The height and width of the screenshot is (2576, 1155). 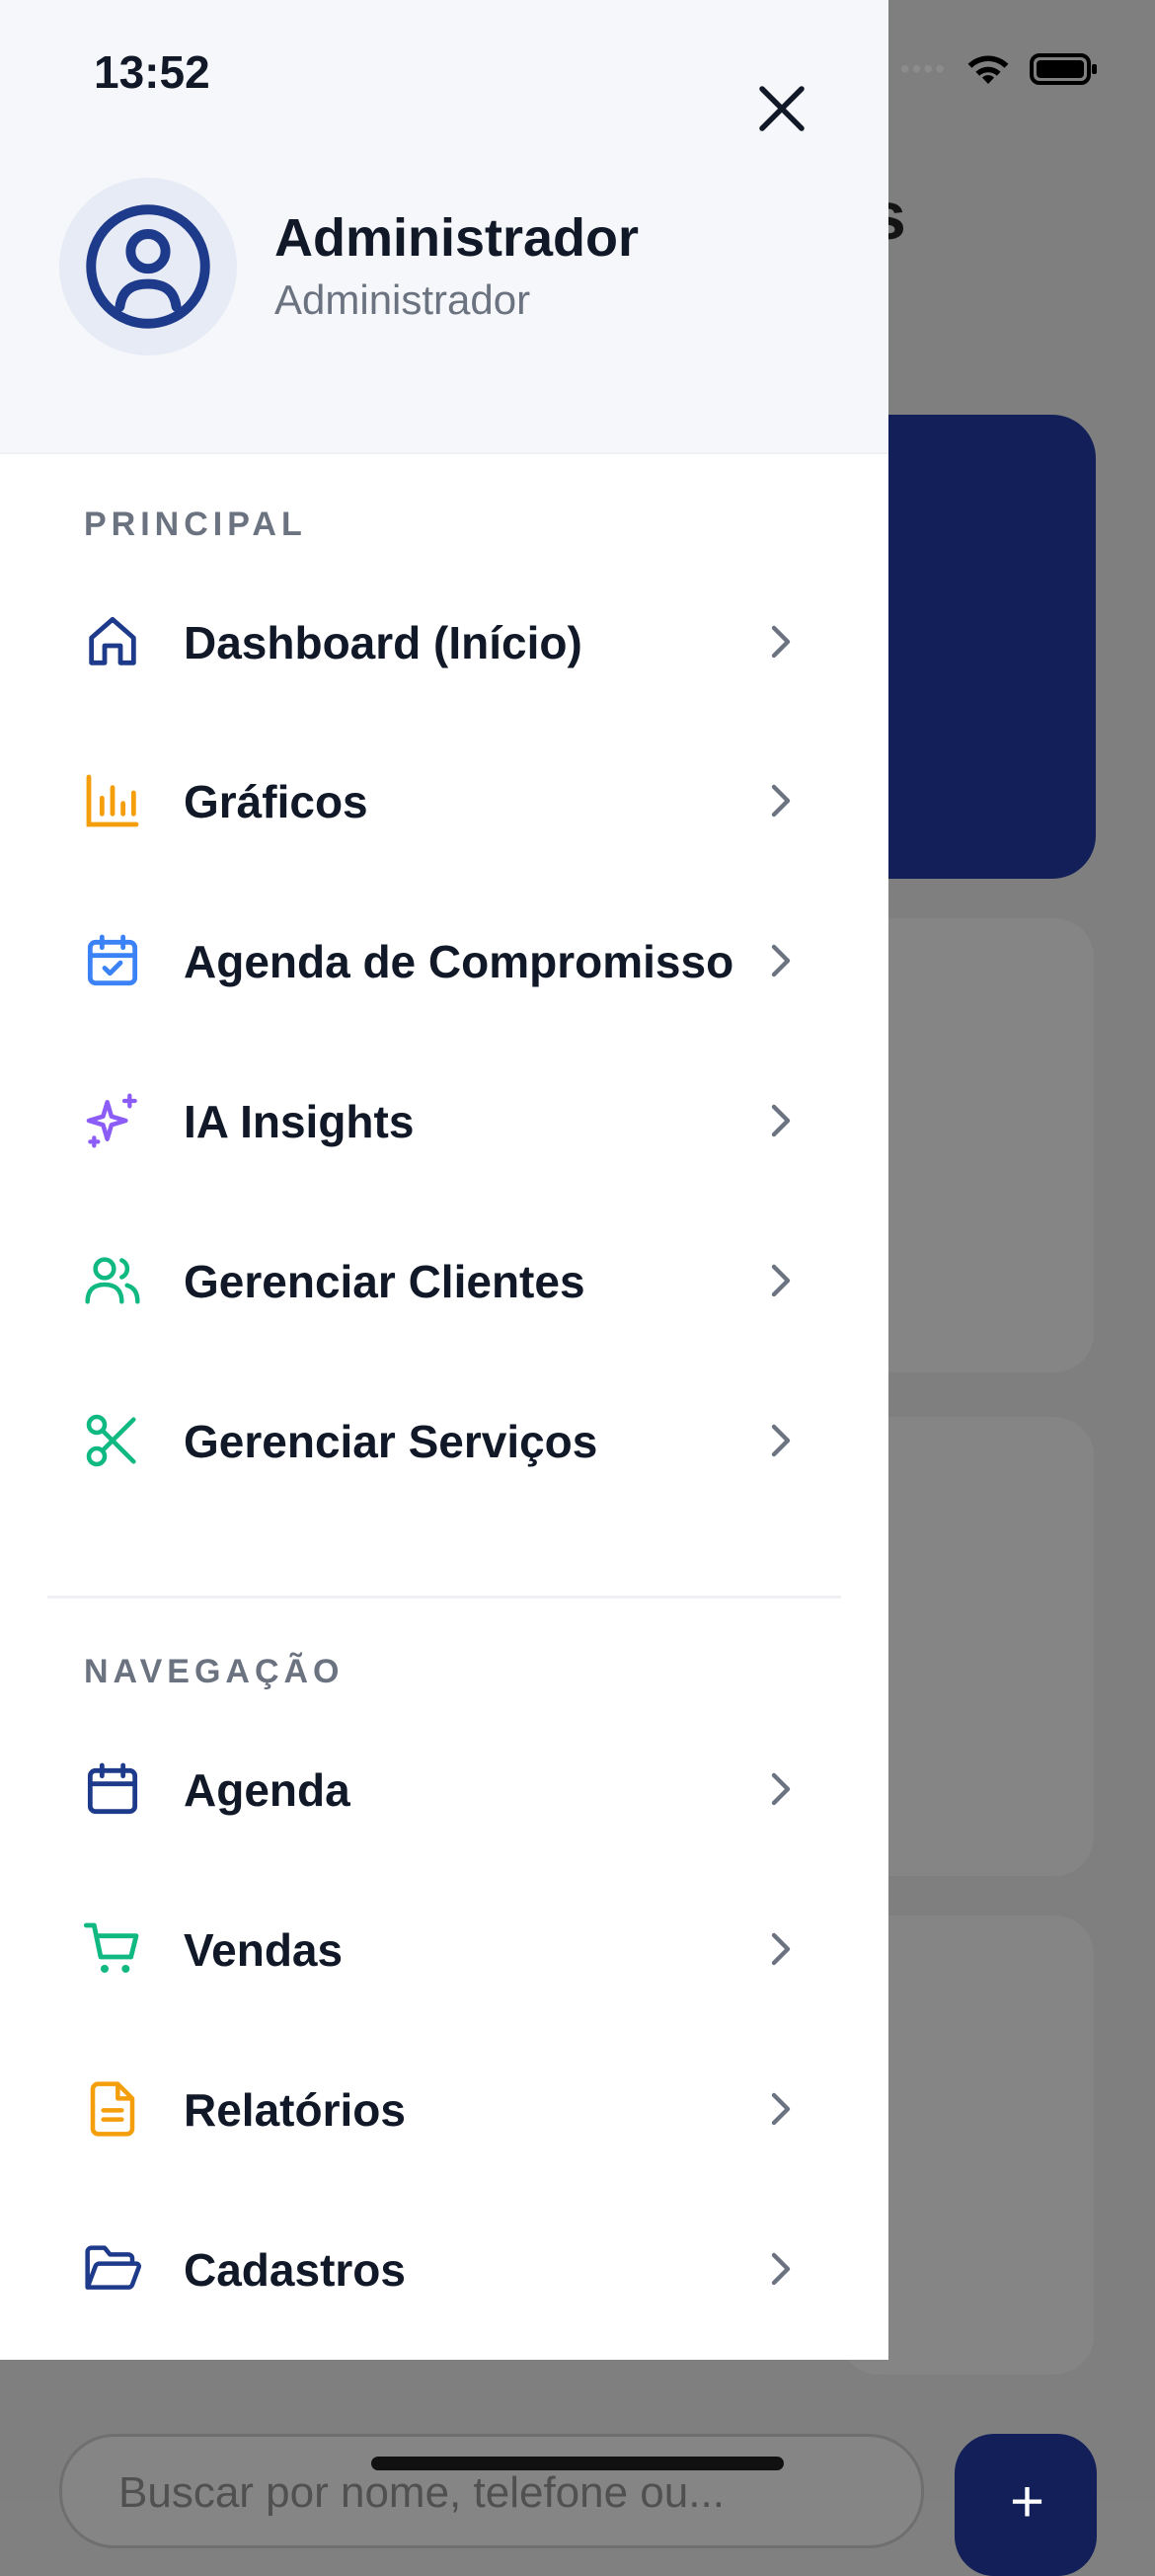 What do you see at coordinates (295, 2110) in the screenshot?
I see `menu-item-label: Relatórios` at bounding box center [295, 2110].